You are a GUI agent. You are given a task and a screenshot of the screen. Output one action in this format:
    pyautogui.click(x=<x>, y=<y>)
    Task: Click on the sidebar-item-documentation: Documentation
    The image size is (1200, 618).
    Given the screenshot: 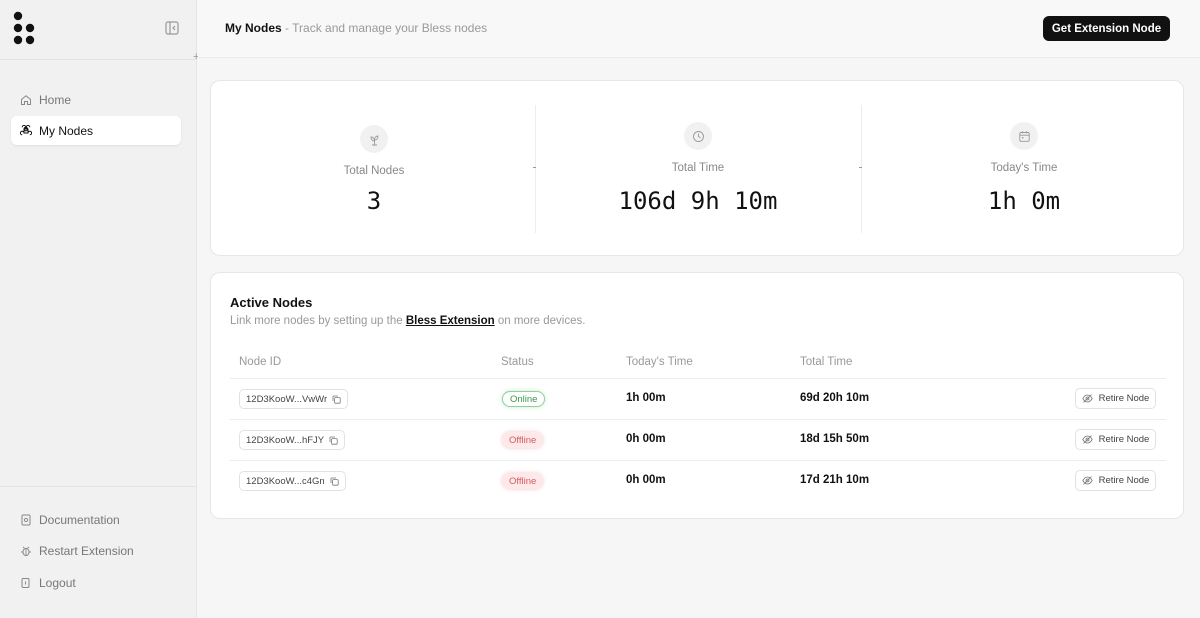 What is the action you would take?
    pyautogui.click(x=96, y=520)
    